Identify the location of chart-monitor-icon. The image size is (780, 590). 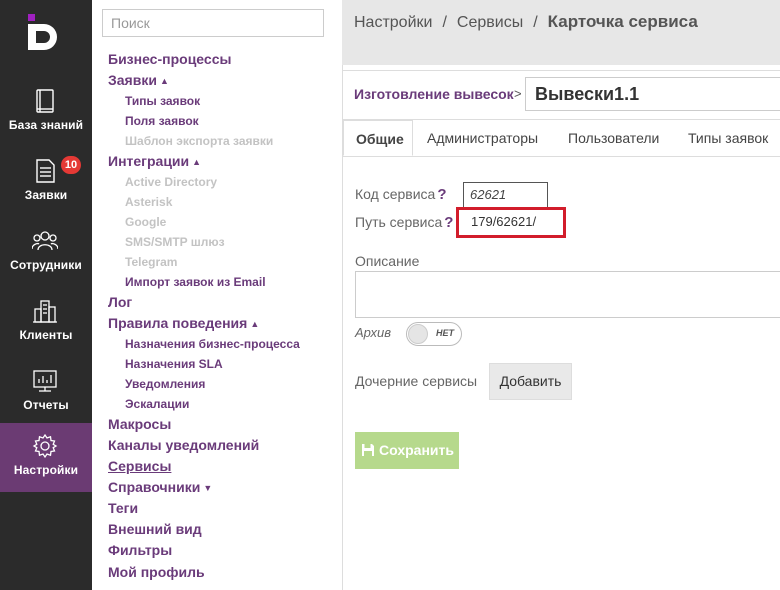
(45, 381).